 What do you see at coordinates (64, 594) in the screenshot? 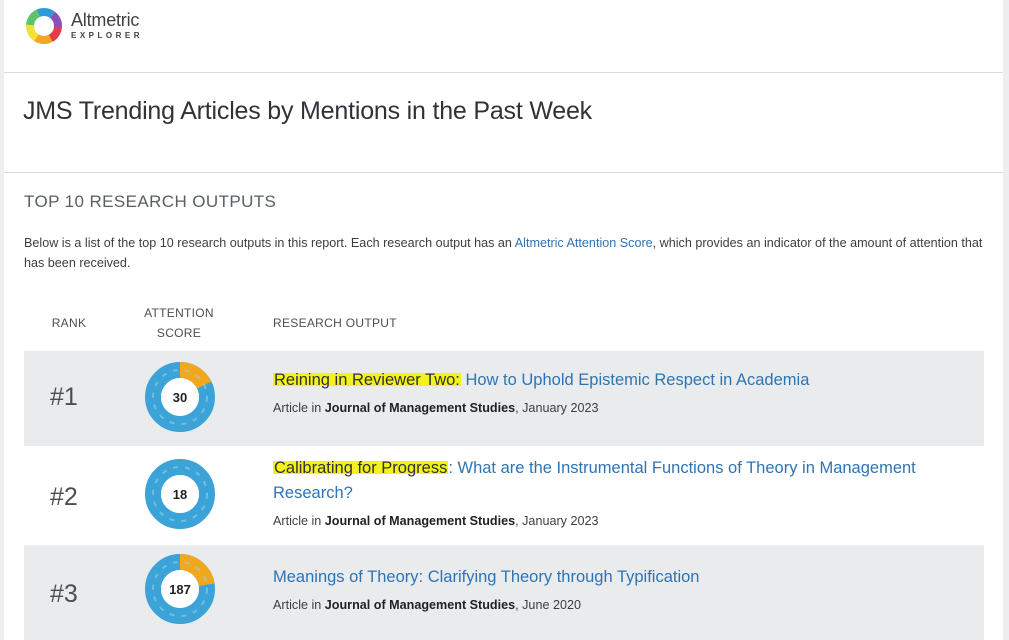
I see `rank-label: #3` at bounding box center [64, 594].